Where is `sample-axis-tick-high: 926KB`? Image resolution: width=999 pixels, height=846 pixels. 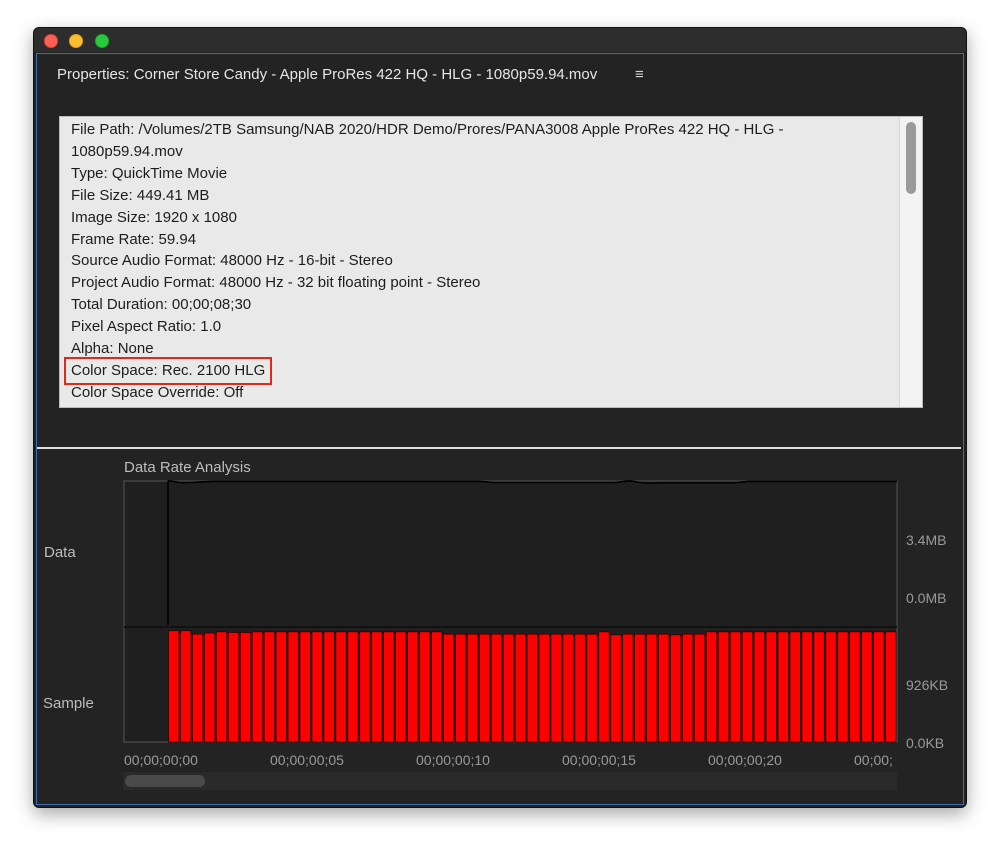
sample-axis-tick-high: 926KB is located at coordinates (927, 685).